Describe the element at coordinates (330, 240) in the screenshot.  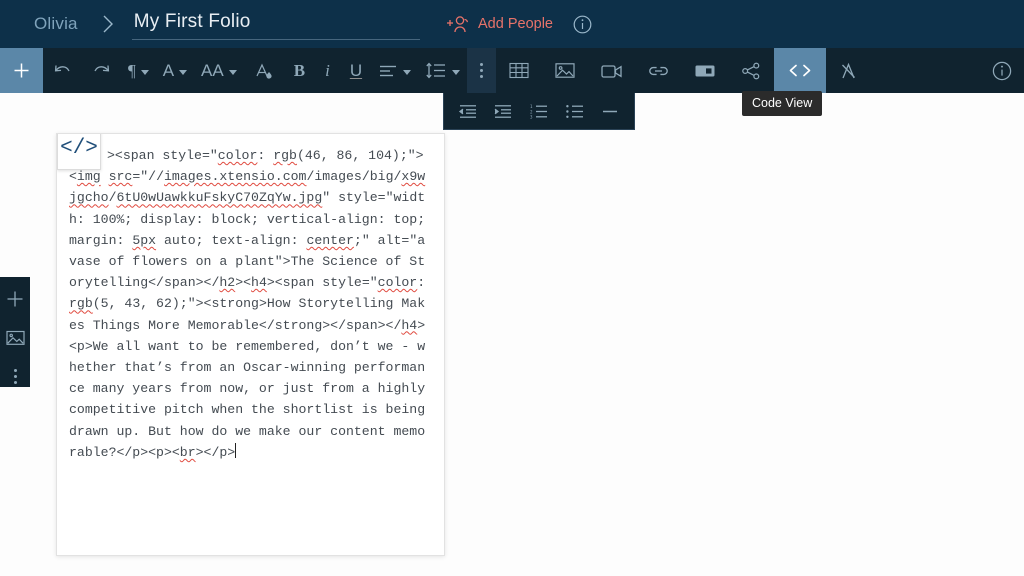
I see `spellcheck-token: center` at that location.